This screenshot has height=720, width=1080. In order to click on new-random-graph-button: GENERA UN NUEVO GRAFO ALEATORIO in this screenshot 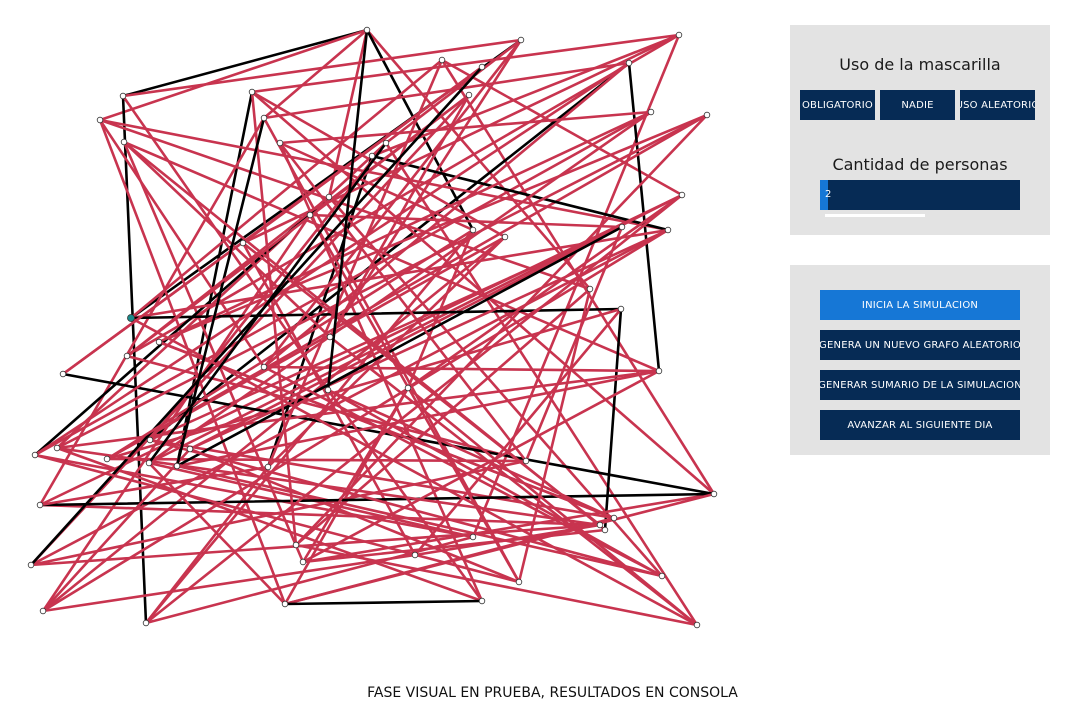, I will do `click(920, 345)`.